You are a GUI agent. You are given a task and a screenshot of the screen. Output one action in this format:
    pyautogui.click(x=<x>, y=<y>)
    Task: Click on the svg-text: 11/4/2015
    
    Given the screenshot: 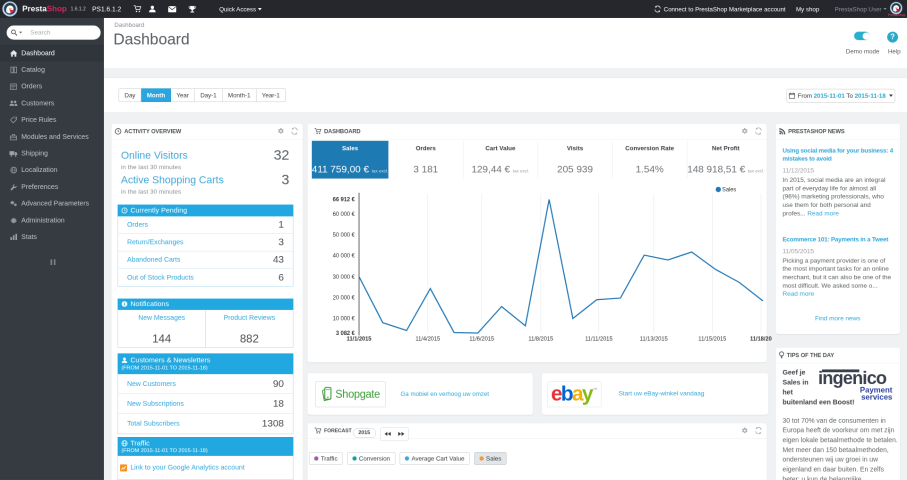 What is the action you would take?
    pyautogui.click(x=427, y=340)
    